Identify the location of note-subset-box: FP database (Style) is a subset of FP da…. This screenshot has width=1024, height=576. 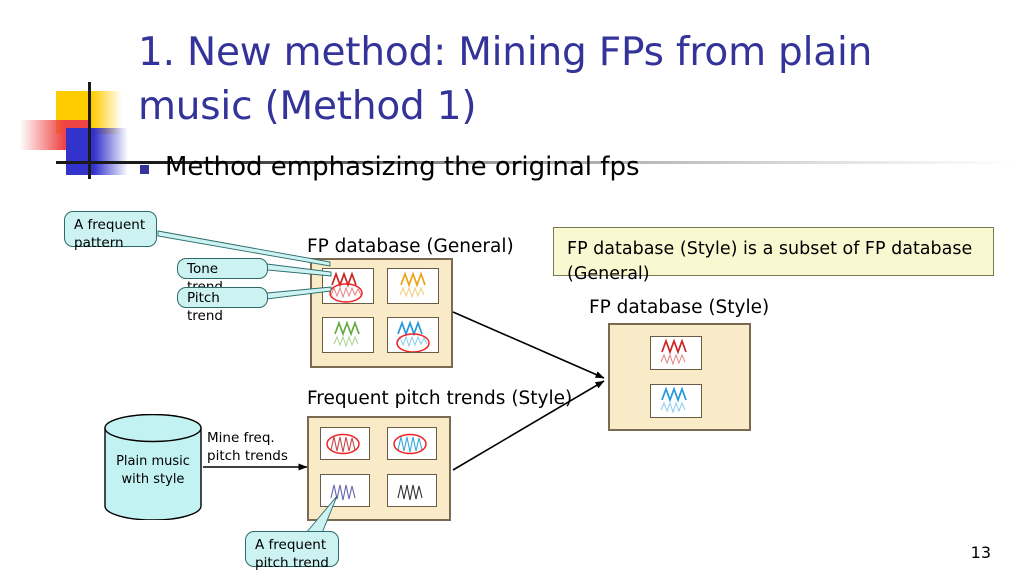
(773, 255).